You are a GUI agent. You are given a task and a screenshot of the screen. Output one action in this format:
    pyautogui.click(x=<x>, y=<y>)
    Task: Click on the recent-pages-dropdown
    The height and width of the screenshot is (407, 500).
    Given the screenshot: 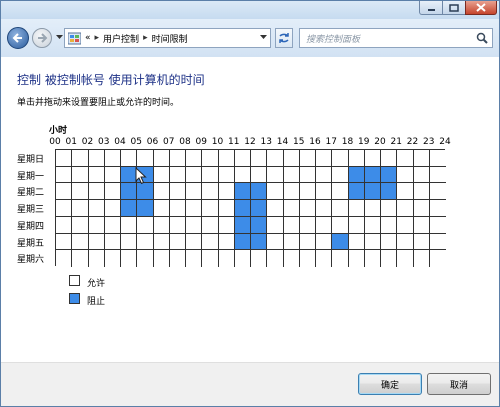 What is the action you would take?
    pyautogui.click(x=59, y=37)
    